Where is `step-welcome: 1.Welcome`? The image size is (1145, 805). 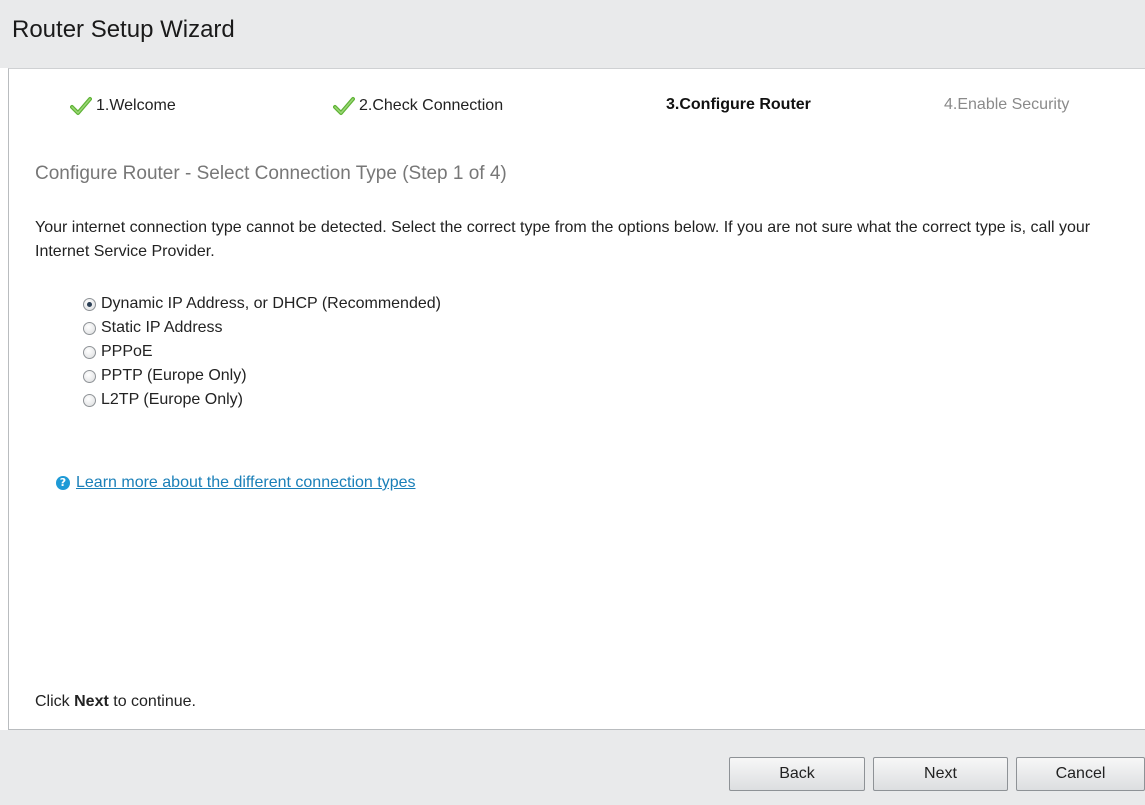 step-welcome: 1.Welcome is located at coordinates (123, 106).